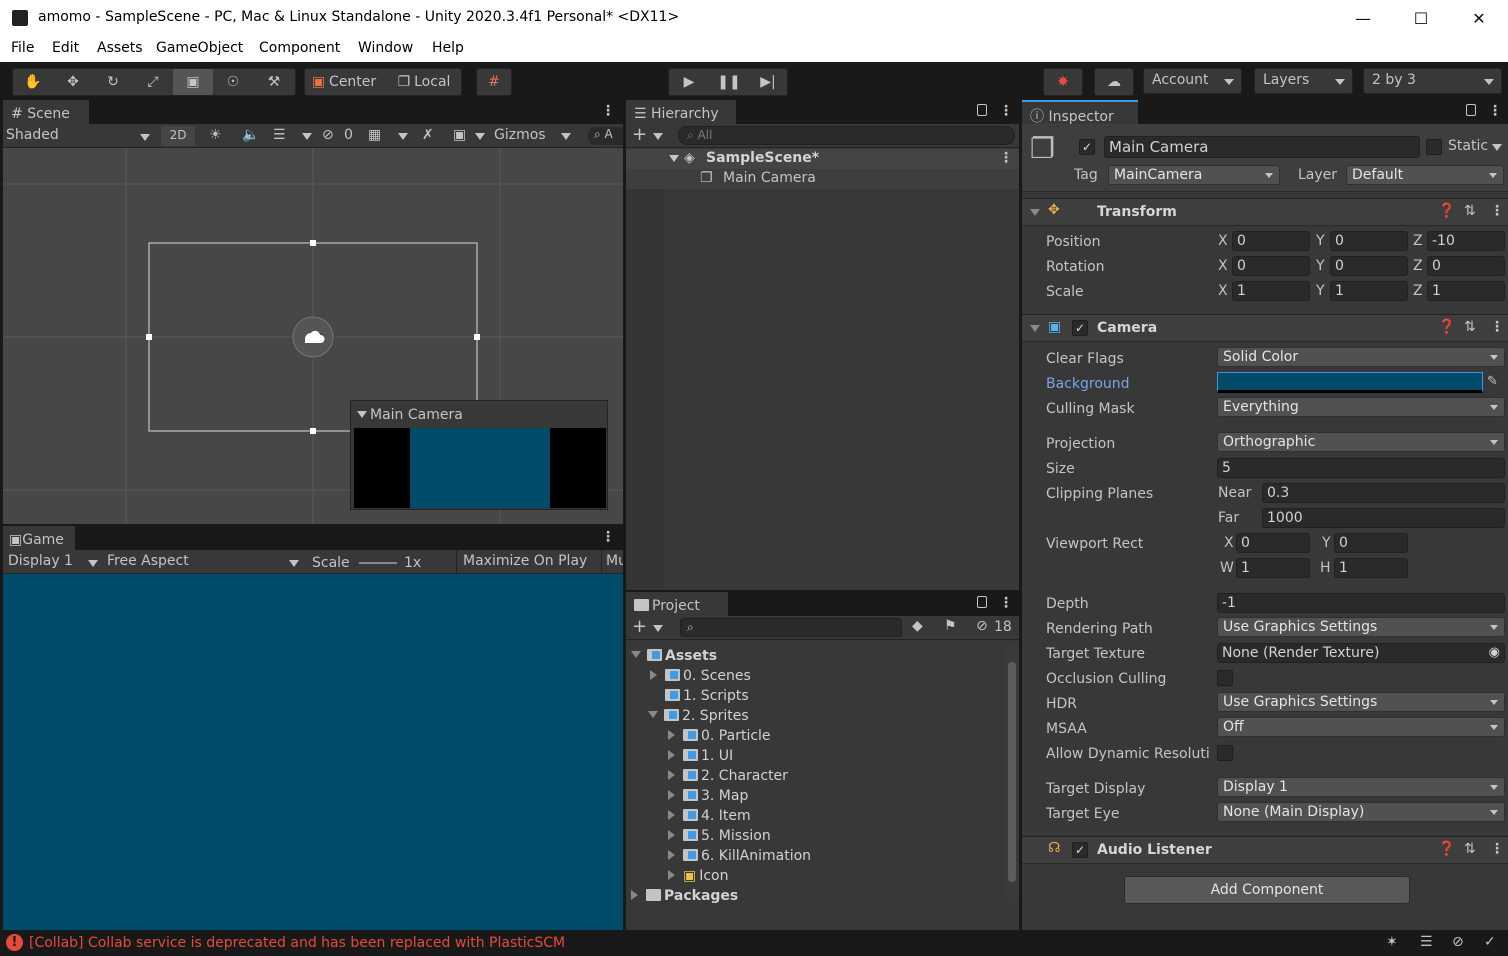  What do you see at coordinates (1265, 212) in the screenshot?
I see `transform-header: ✥ Transform ❓ ⇅ ⋮` at bounding box center [1265, 212].